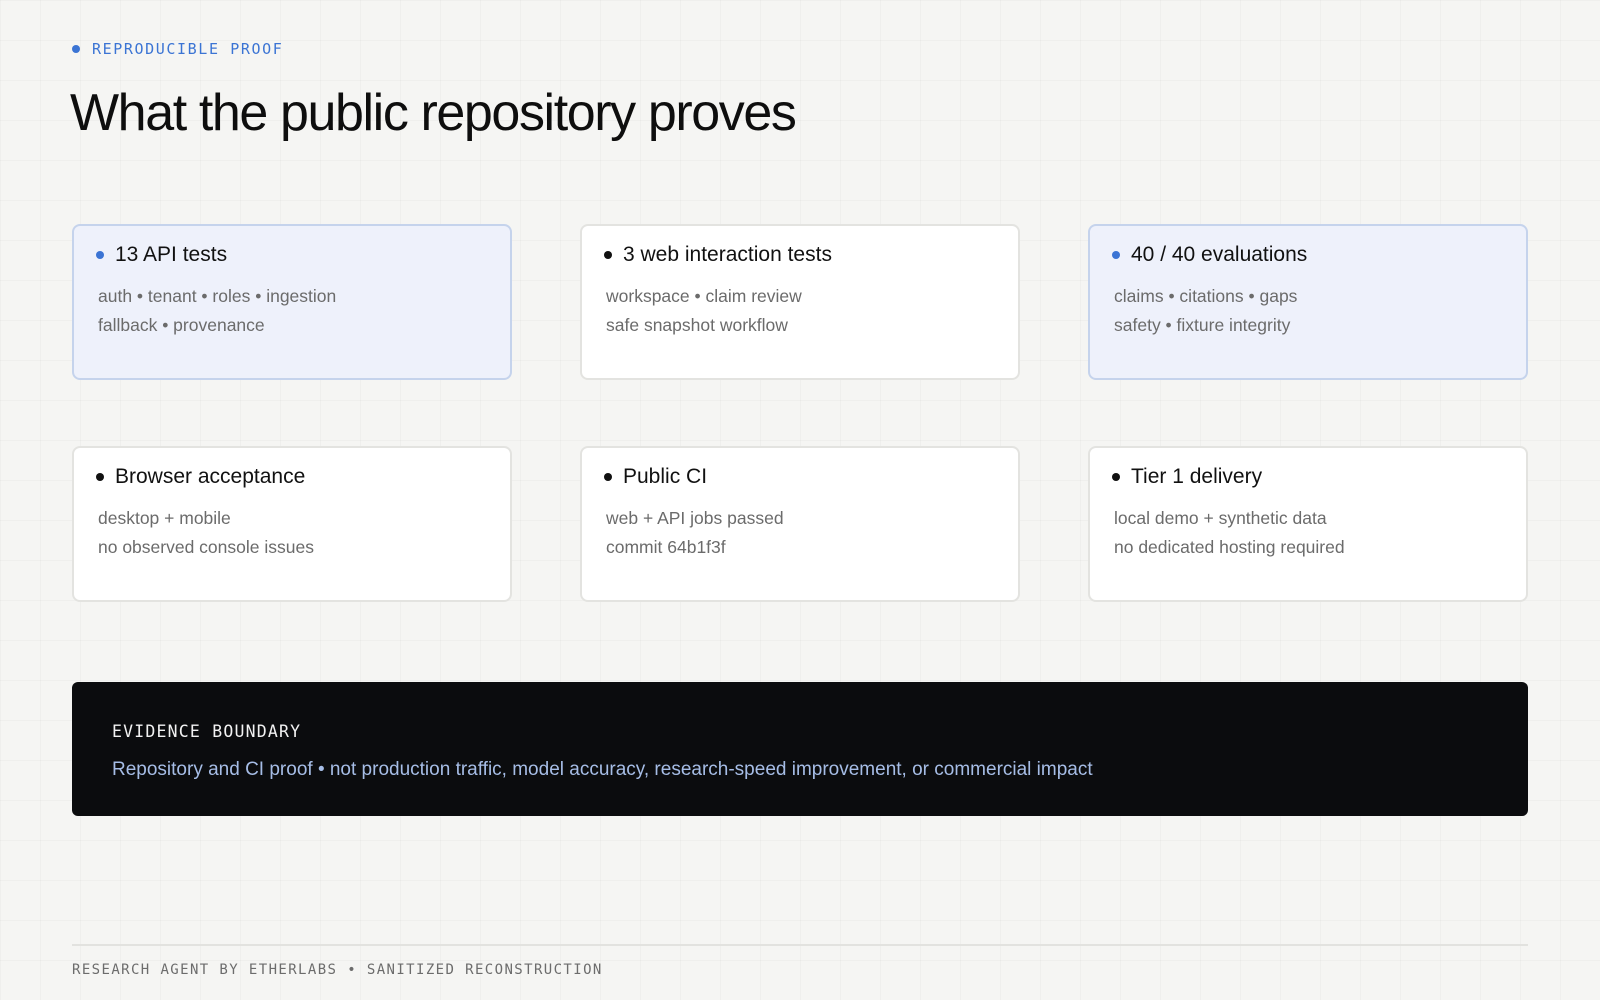 Image resolution: width=1600 pixels, height=1000 pixels. What do you see at coordinates (217, 296) in the screenshot?
I see `proof-card-detail: auth • tenant • roles • ingestion` at bounding box center [217, 296].